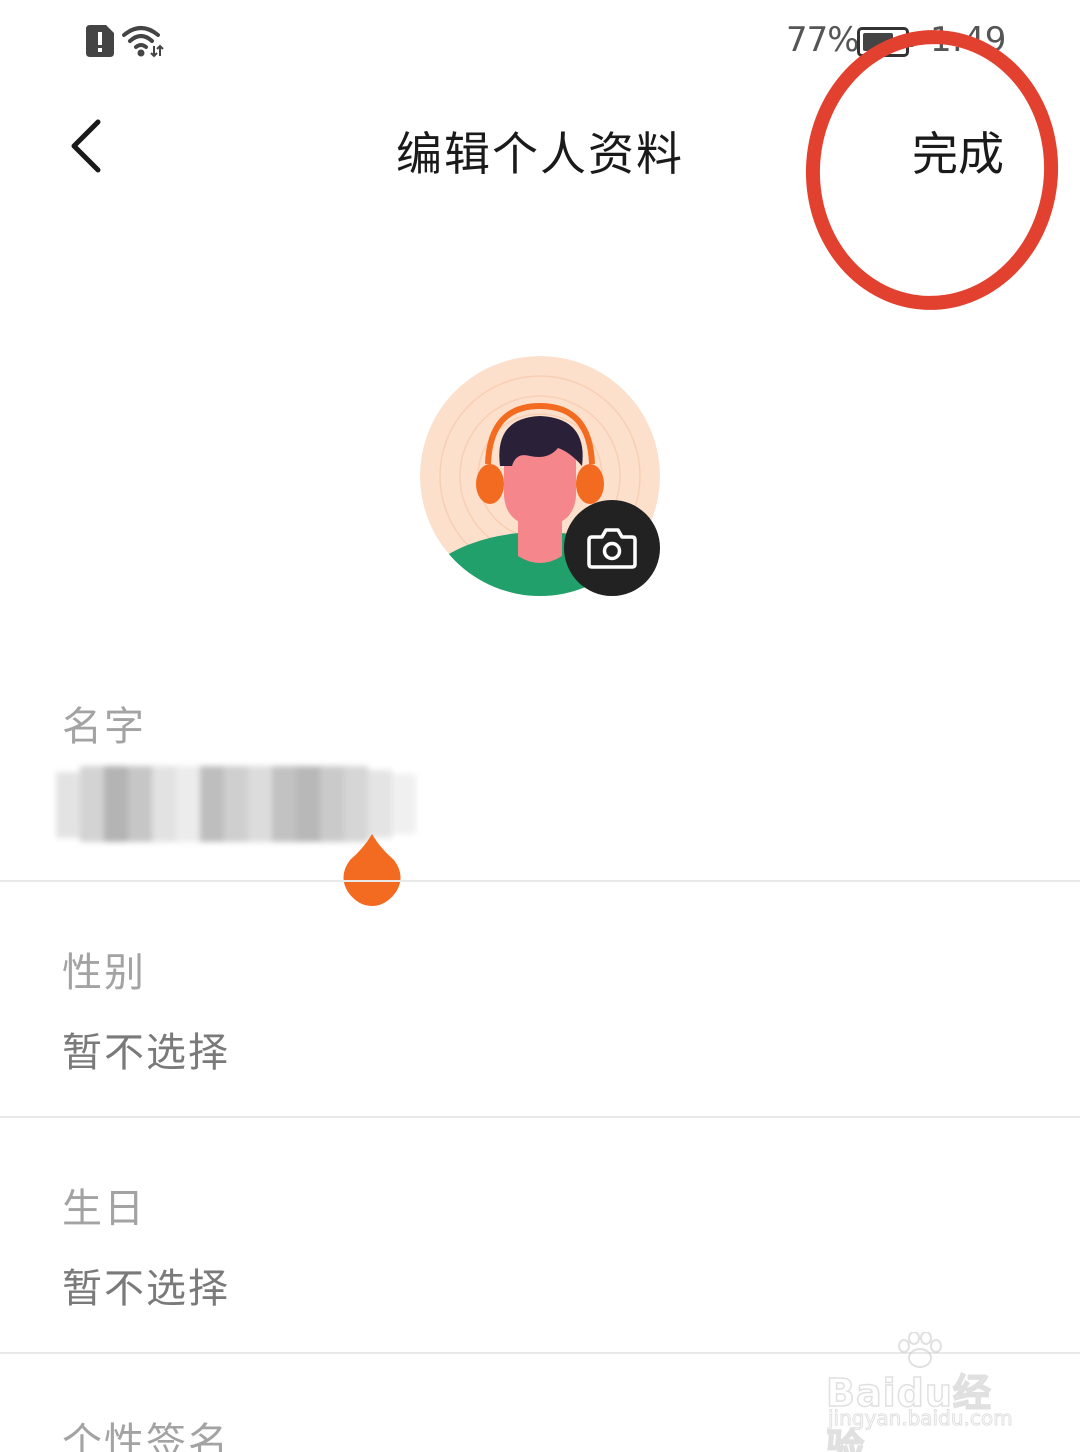  I want to click on name-label: 名字, so click(104, 727).